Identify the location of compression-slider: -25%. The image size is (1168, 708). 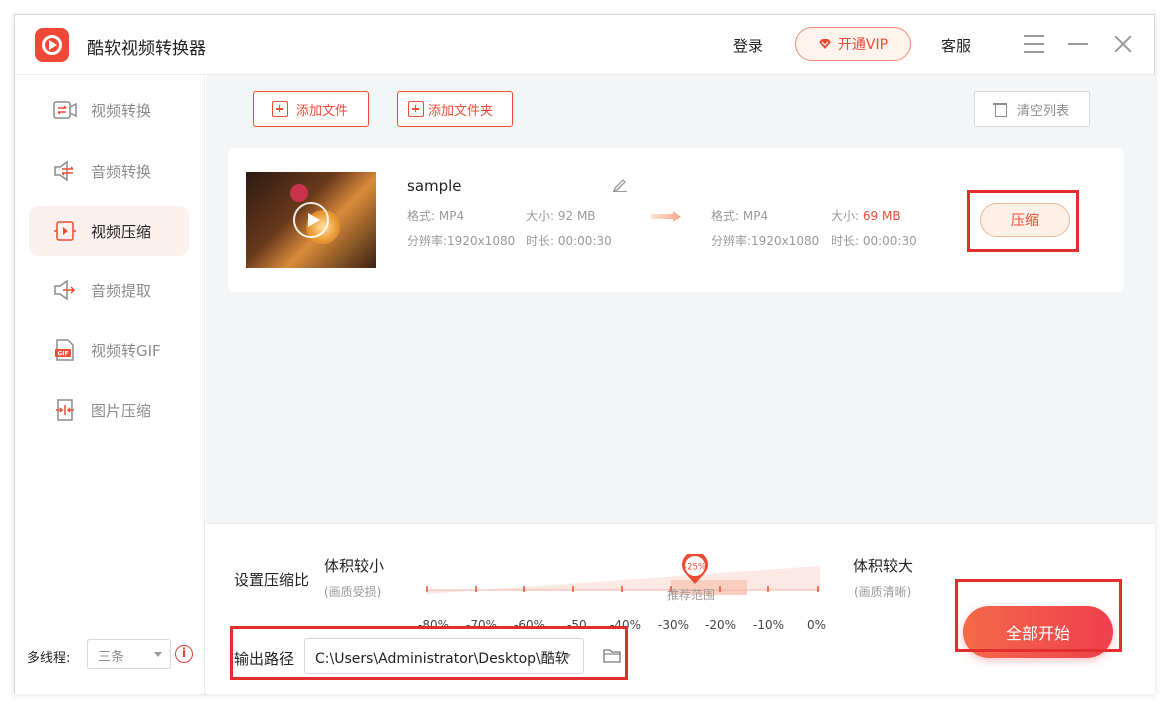
(623, 584).